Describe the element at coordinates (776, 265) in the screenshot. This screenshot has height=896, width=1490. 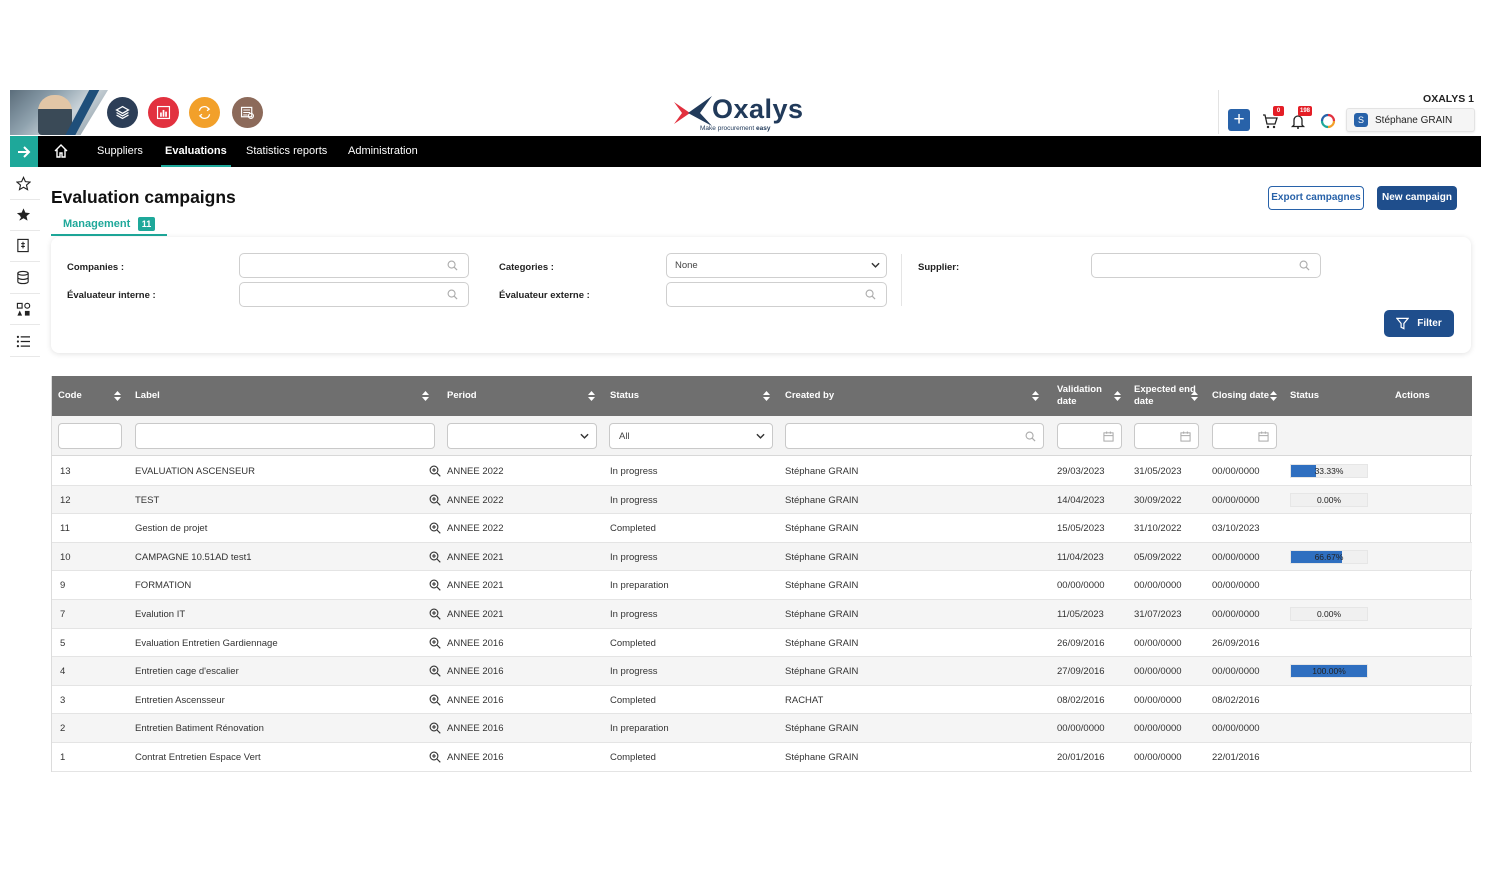
I see `categories-select: None` at that location.